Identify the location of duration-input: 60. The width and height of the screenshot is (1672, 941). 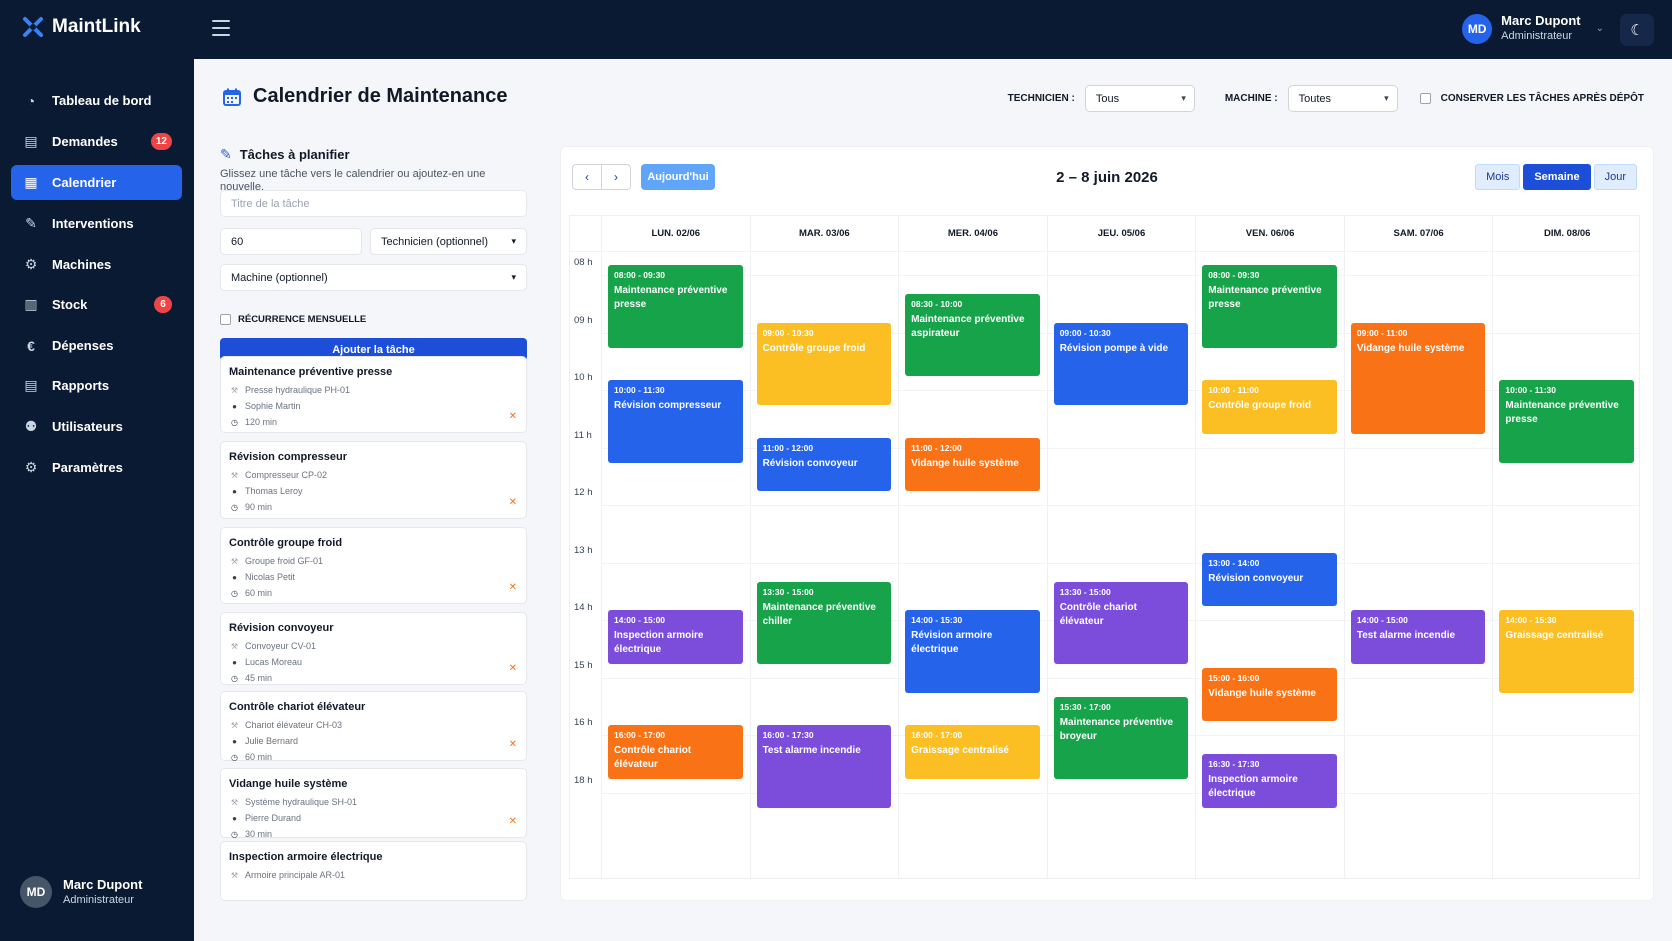
(291, 241).